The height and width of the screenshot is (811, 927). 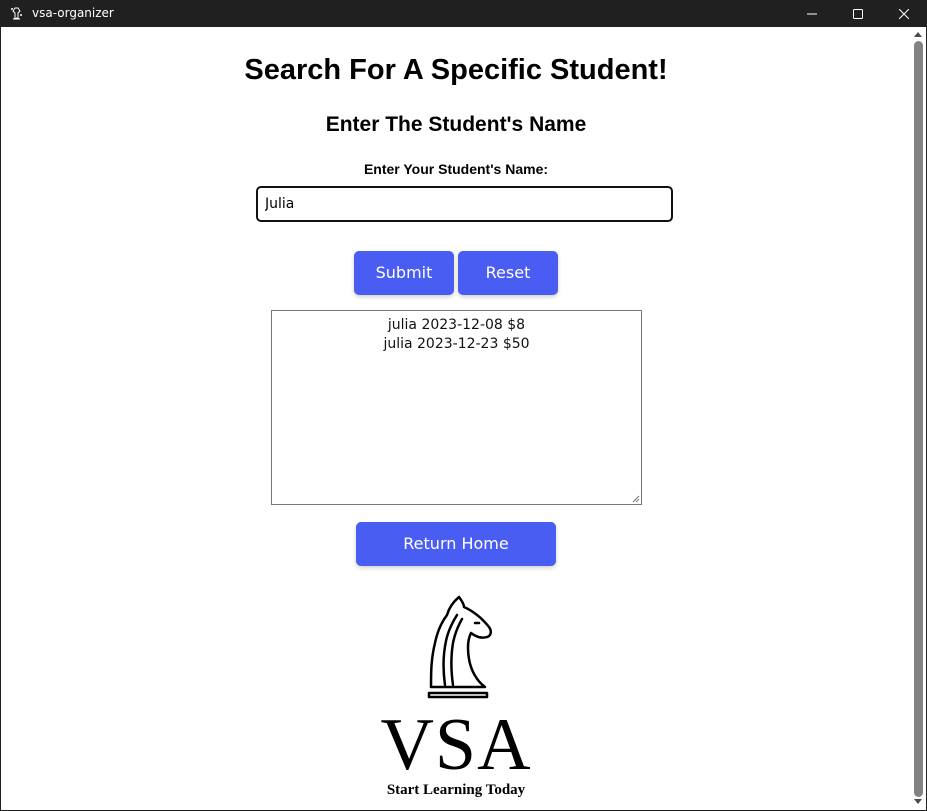 I want to click on close-button, so click(x=904, y=13).